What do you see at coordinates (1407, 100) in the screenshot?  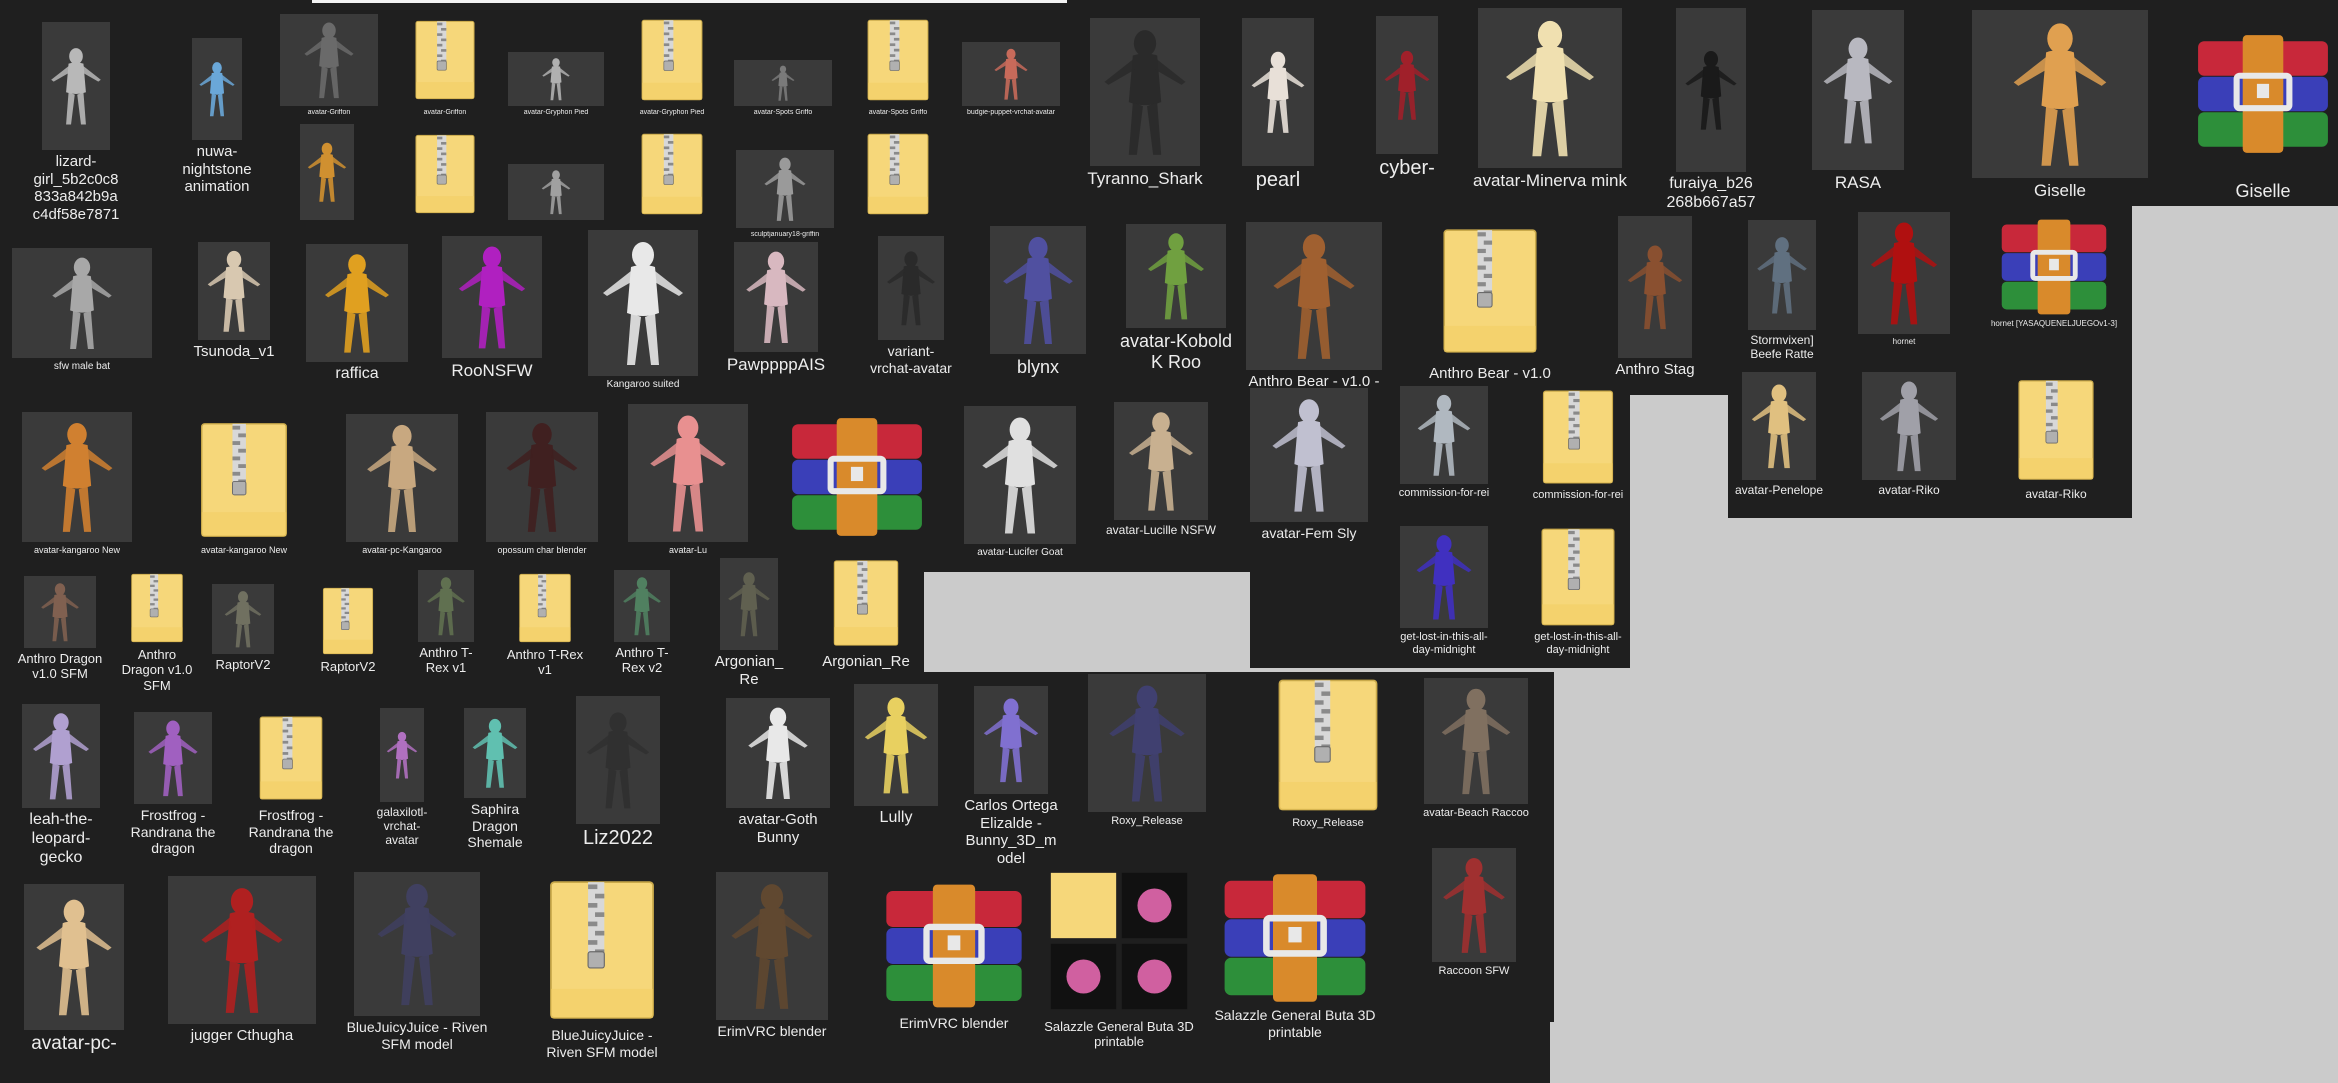 I see `file-tile-cyber-bunny: cyber-bunny` at bounding box center [1407, 100].